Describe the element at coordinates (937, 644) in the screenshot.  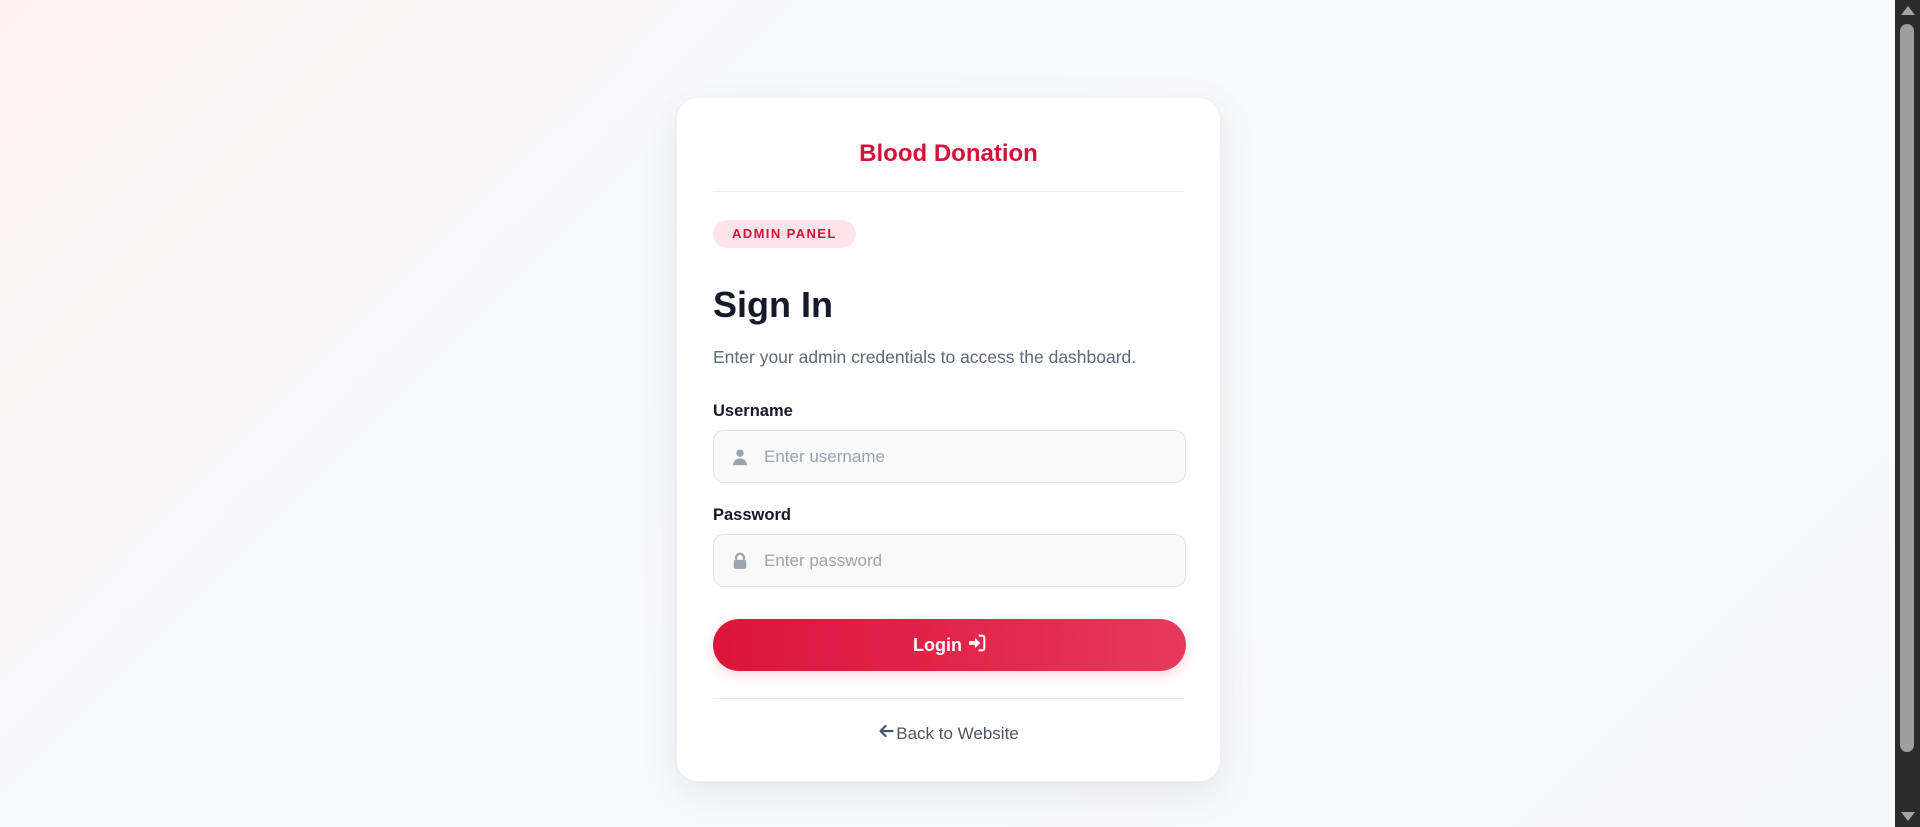
I see `login-button-label: Login` at that location.